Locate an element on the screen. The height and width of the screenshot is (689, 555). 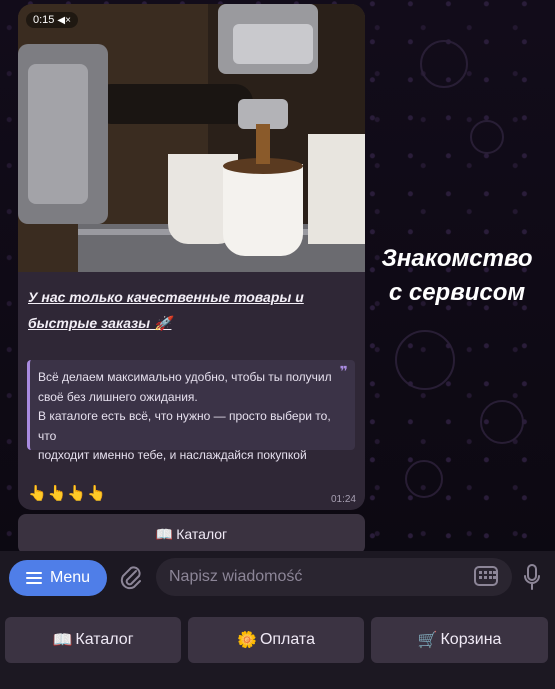
message-time: 01:24 is located at coordinates (343, 499).